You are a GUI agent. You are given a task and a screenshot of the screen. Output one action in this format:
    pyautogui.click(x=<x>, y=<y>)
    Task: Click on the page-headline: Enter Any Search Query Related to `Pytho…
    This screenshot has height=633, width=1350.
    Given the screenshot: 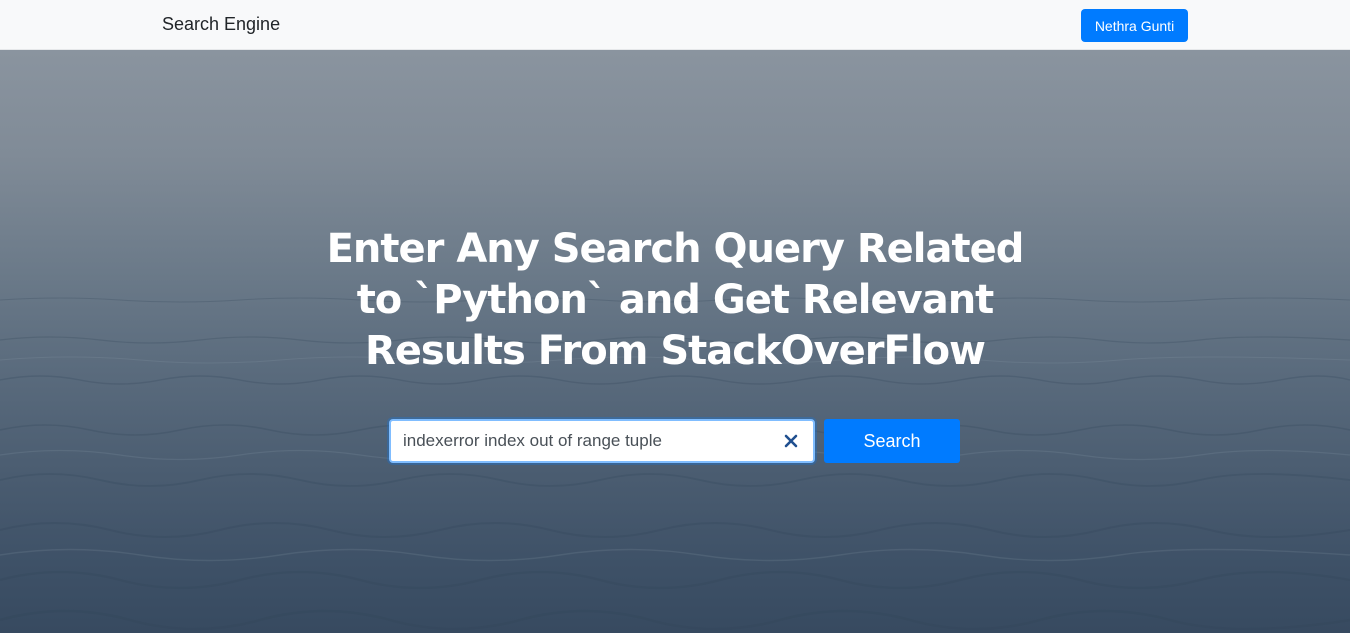 What is the action you would take?
    pyautogui.click(x=675, y=300)
    